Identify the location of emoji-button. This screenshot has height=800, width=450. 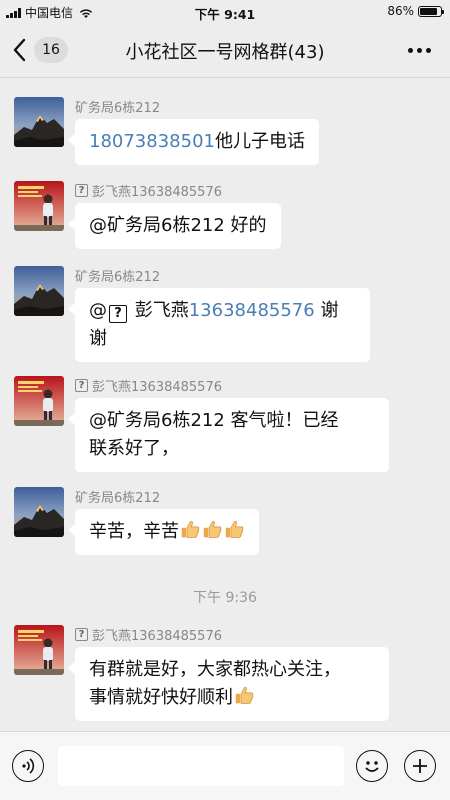
(372, 766).